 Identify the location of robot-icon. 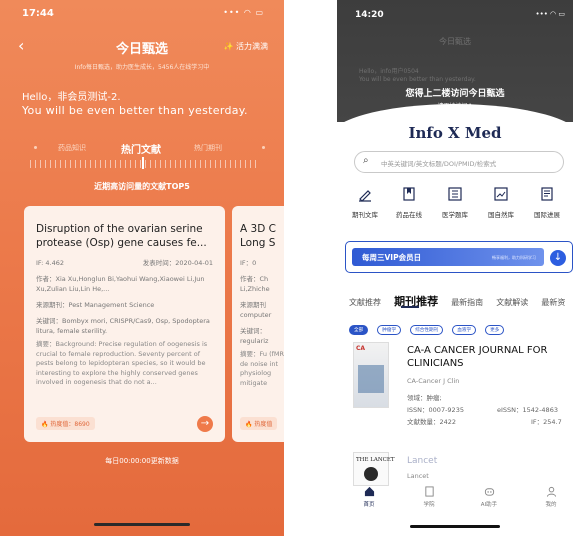
(489, 492).